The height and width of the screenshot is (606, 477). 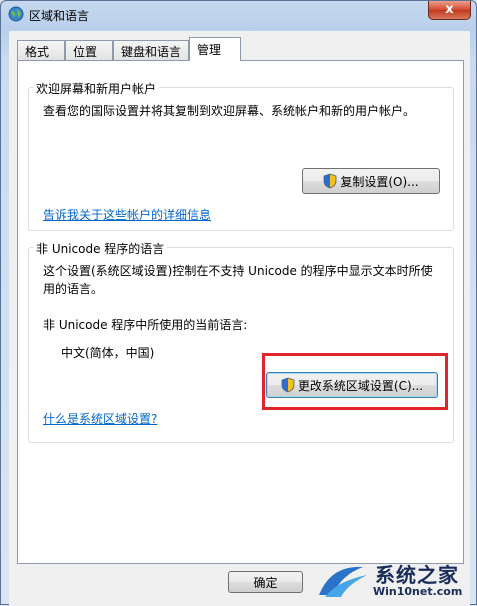 What do you see at coordinates (16, 14) in the screenshot?
I see `globe-icon` at bounding box center [16, 14].